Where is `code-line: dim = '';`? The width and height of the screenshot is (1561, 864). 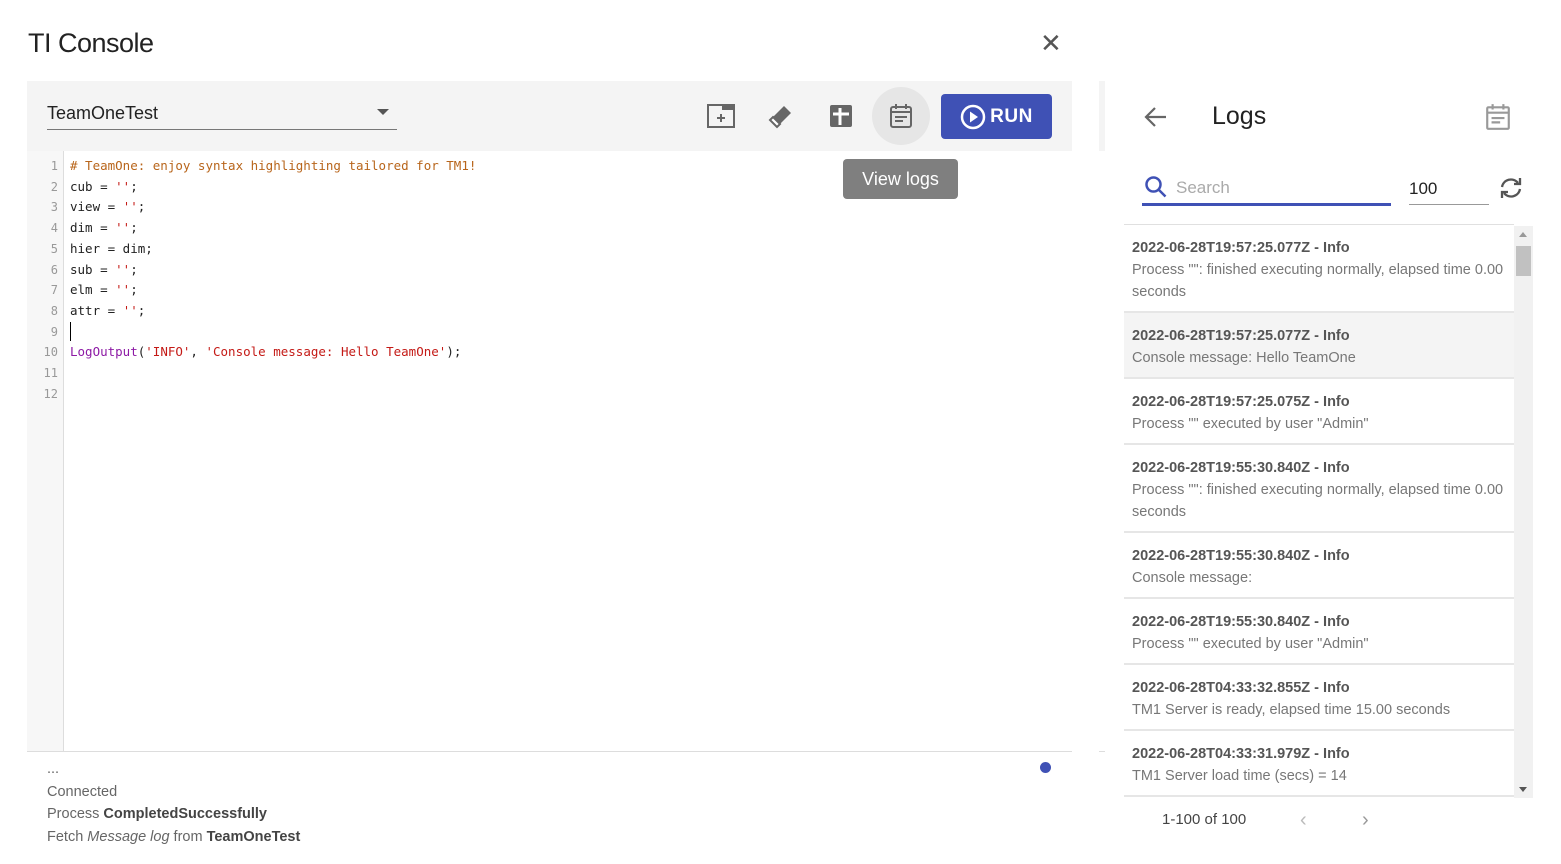 code-line: dim = ''; is located at coordinates (104, 227).